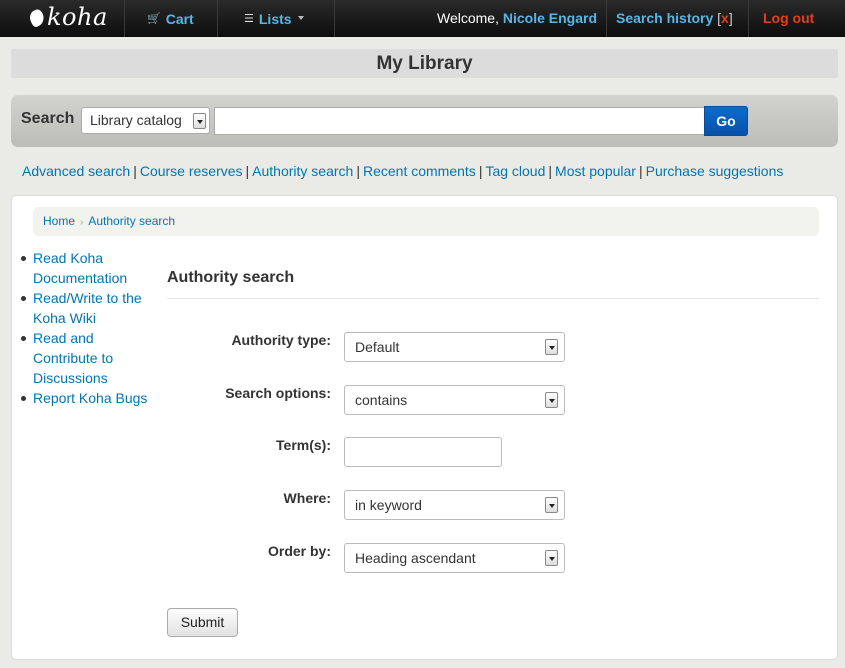 Image resolution: width=845 pixels, height=668 pixels. Describe the element at coordinates (59, 221) in the screenshot. I see `breadcrumb-home: Home` at that location.